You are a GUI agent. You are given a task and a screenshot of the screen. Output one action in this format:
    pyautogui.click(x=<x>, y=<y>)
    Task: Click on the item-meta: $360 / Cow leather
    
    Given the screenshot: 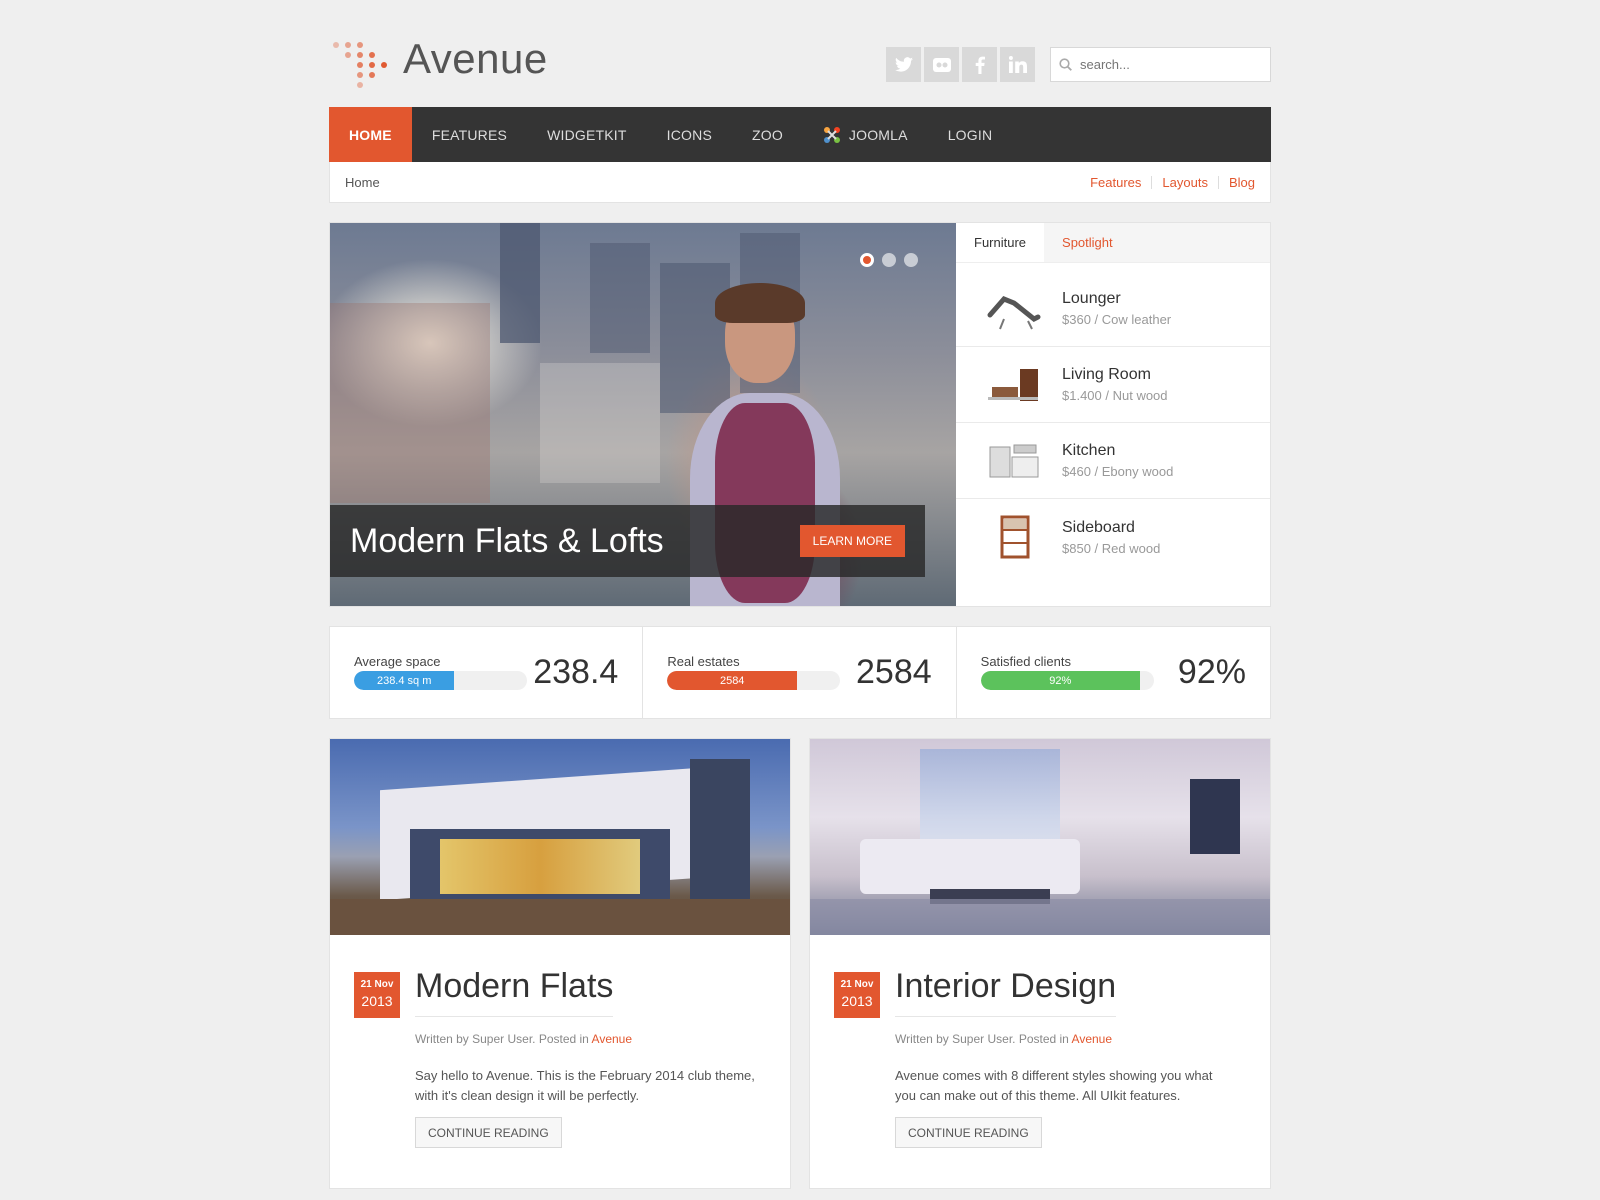 What is the action you would take?
    pyautogui.click(x=1117, y=319)
    